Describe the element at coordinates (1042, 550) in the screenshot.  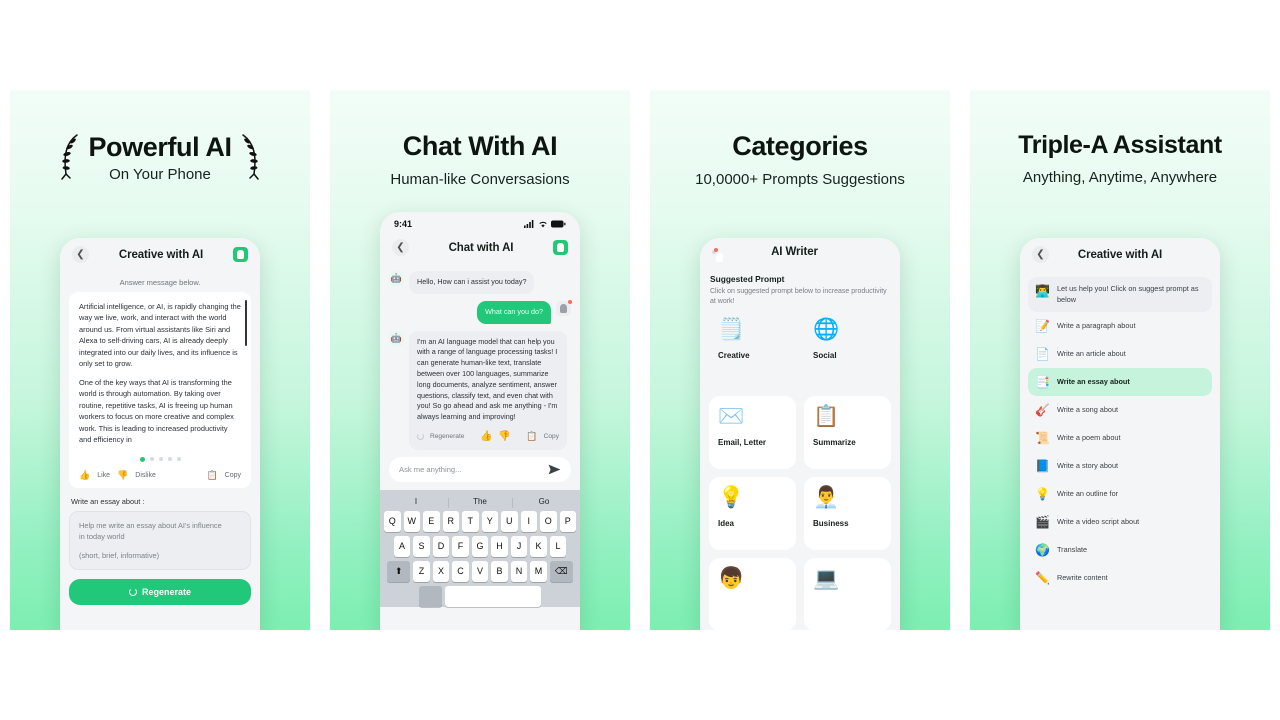
I see `prompt-icon: 🌍` at that location.